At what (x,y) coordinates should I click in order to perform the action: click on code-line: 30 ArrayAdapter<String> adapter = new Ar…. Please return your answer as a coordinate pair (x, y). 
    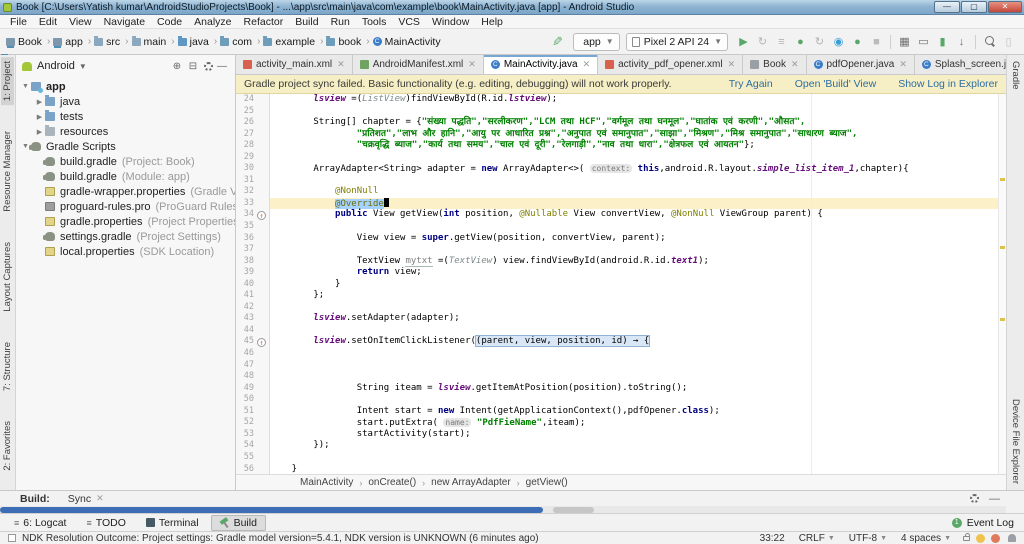
    Looking at the image, I should click on (621, 169).